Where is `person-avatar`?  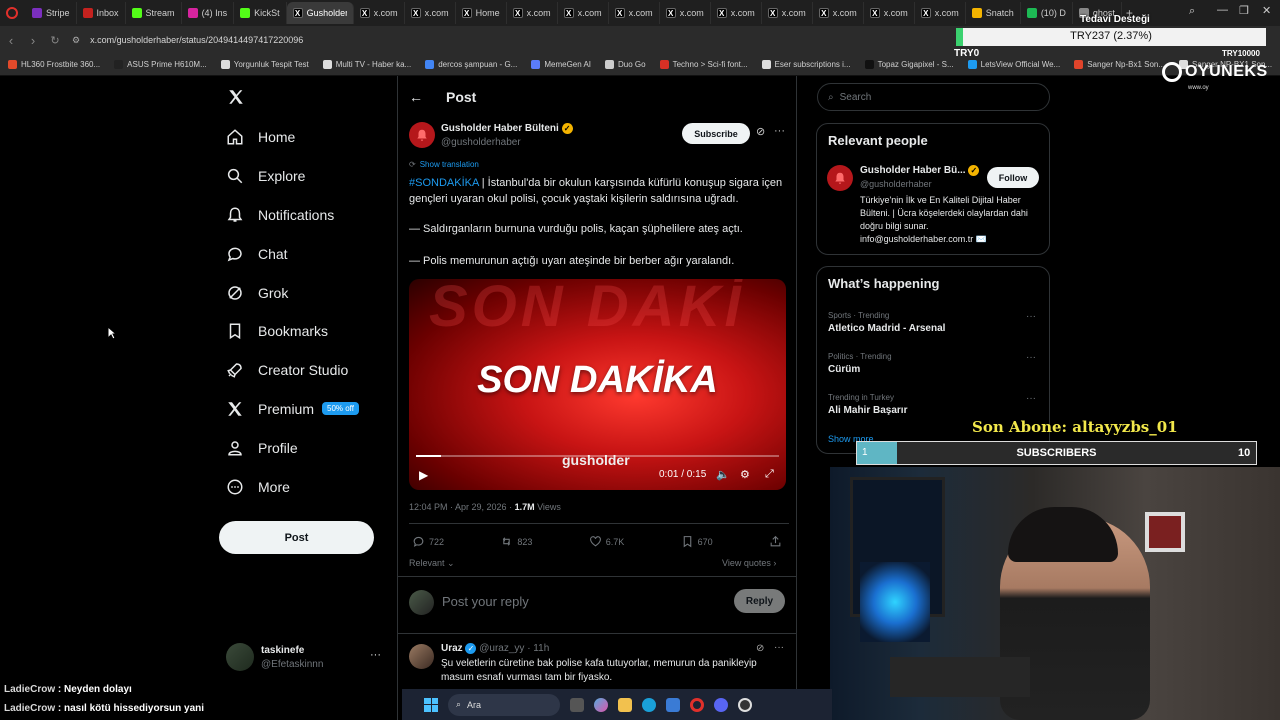 person-avatar is located at coordinates (840, 178).